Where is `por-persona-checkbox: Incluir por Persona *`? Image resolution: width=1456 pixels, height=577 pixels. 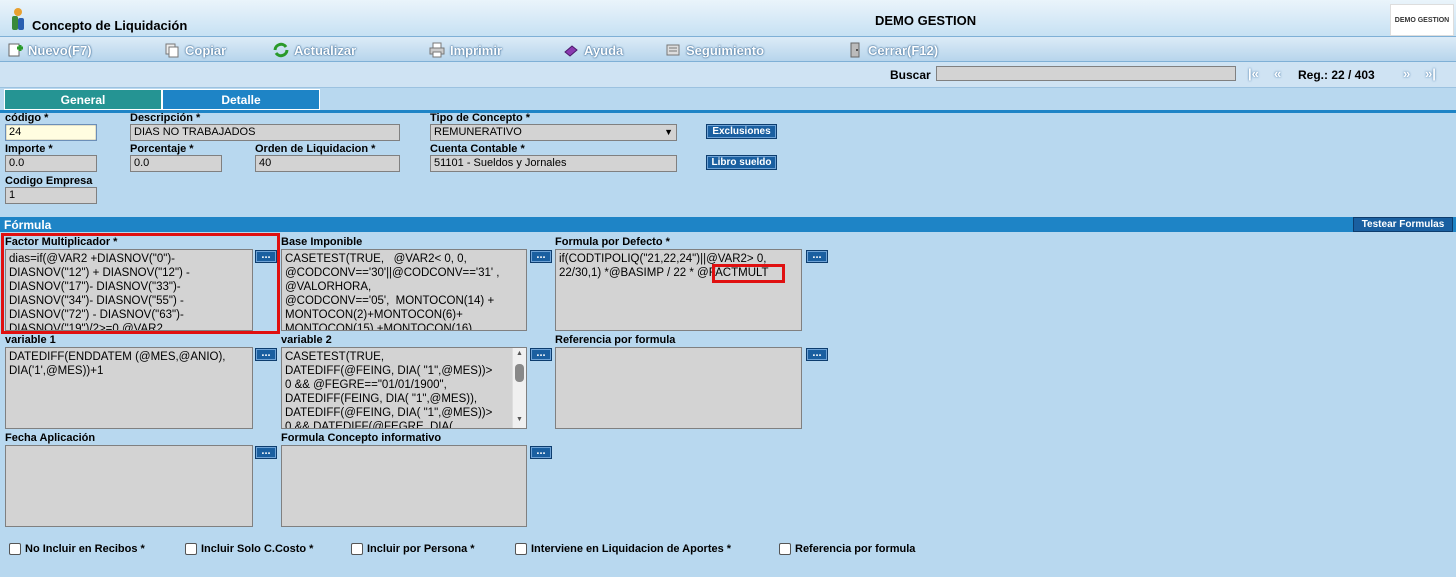
por-persona-checkbox: Incluir por Persona * is located at coordinates (413, 549).